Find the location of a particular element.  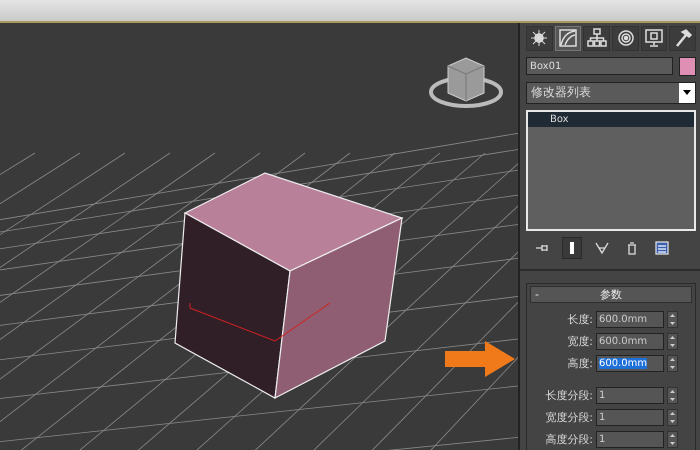

hierarchy-icon is located at coordinates (596, 38).